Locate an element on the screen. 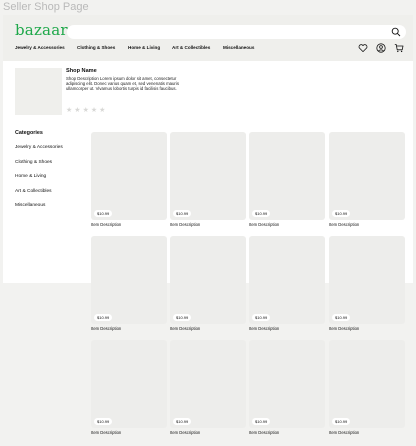 This screenshot has height=446, width=416. logo: bazaar is located at coordinates (41, 30).